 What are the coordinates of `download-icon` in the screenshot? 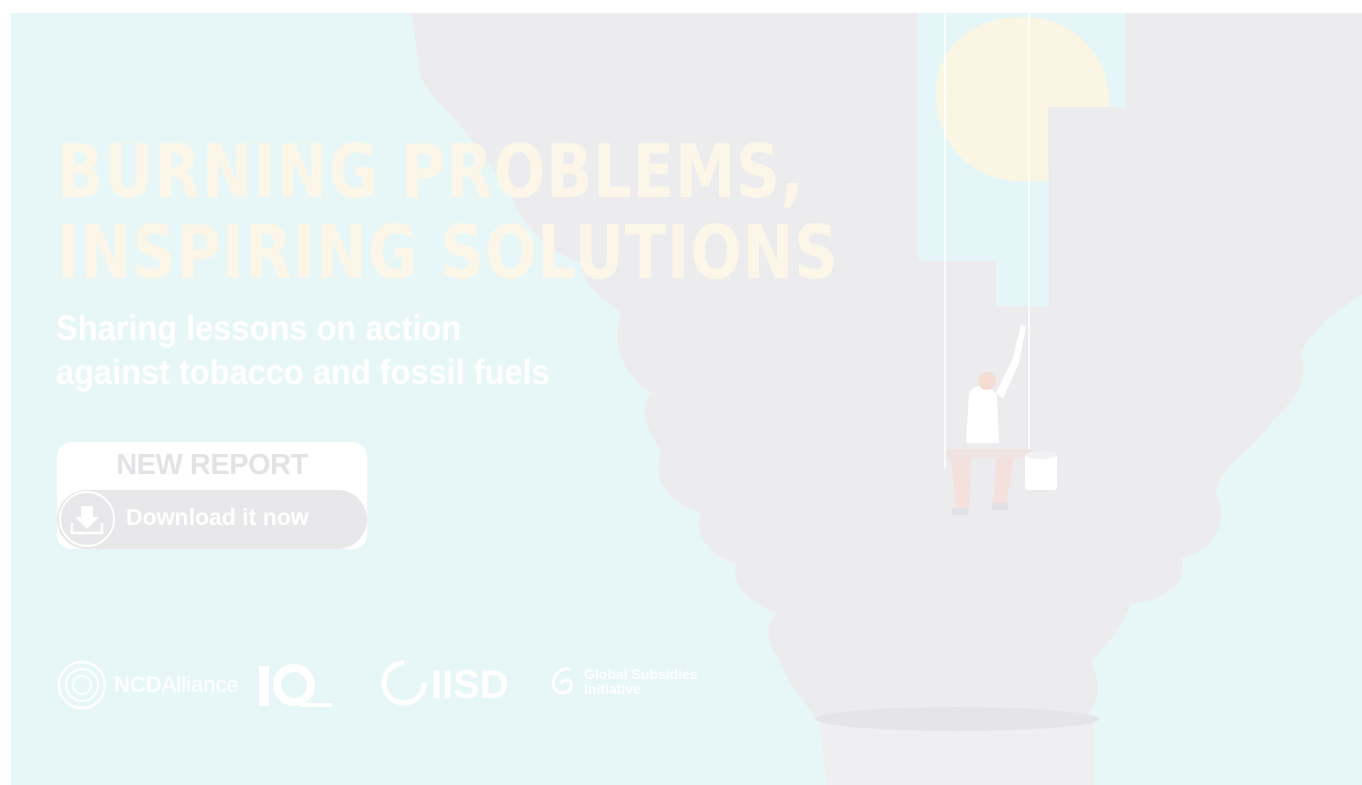 It's located at (87, 519).